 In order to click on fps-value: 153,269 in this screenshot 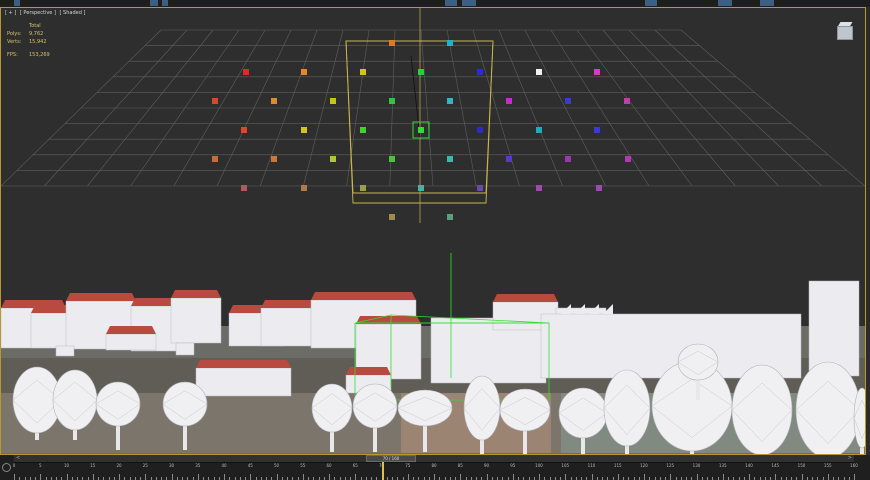, I will do `click(39, 55)`.